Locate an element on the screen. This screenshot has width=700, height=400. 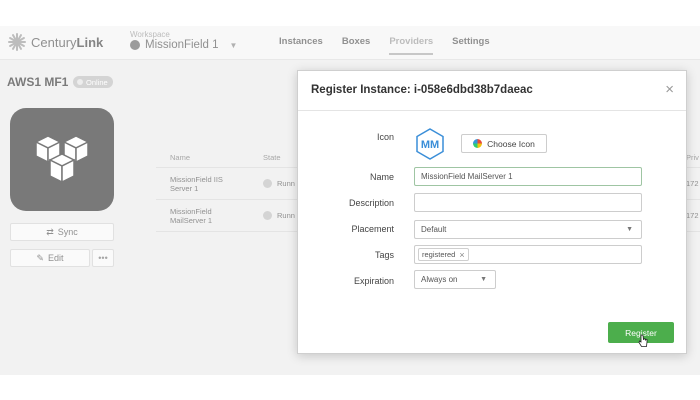
dialog-header: Register Instance: i-058e6dbd38b7daeac × is located at coordinates (492, 91).